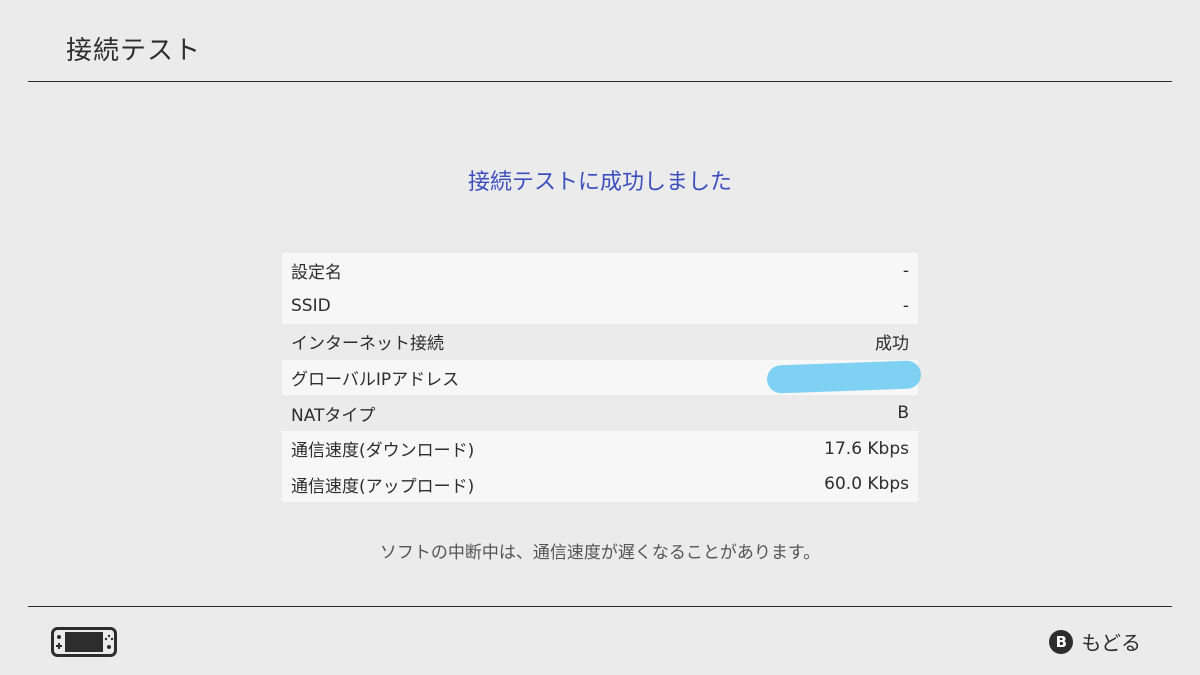 This screenshot has height=675, width=1200. Describe the element at coordinates (600, 306) in the screenshot. I see `table-row: SSID -` at that location.